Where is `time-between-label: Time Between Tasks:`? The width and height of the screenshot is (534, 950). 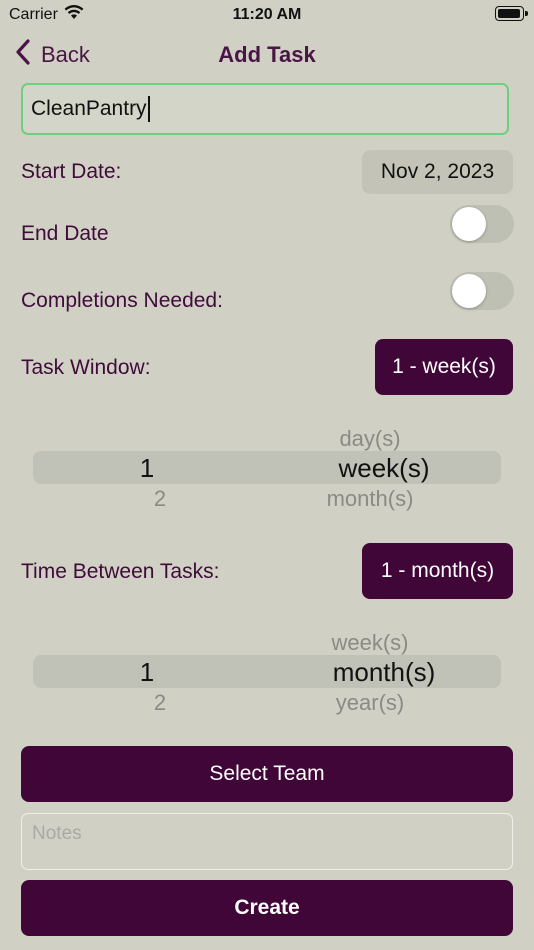 time-between-label: Time Between Tasks: is located at coordinates (120, 571).